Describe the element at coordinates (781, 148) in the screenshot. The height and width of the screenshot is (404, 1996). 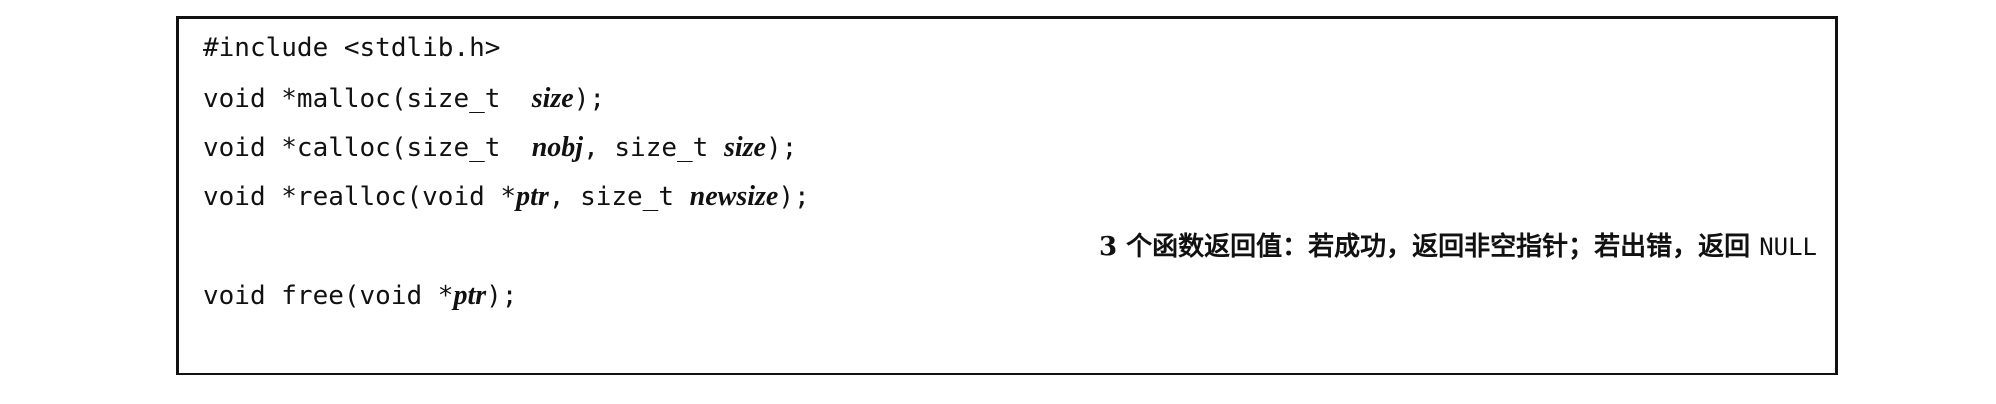
I see `calloc-suffix: );` at that location.